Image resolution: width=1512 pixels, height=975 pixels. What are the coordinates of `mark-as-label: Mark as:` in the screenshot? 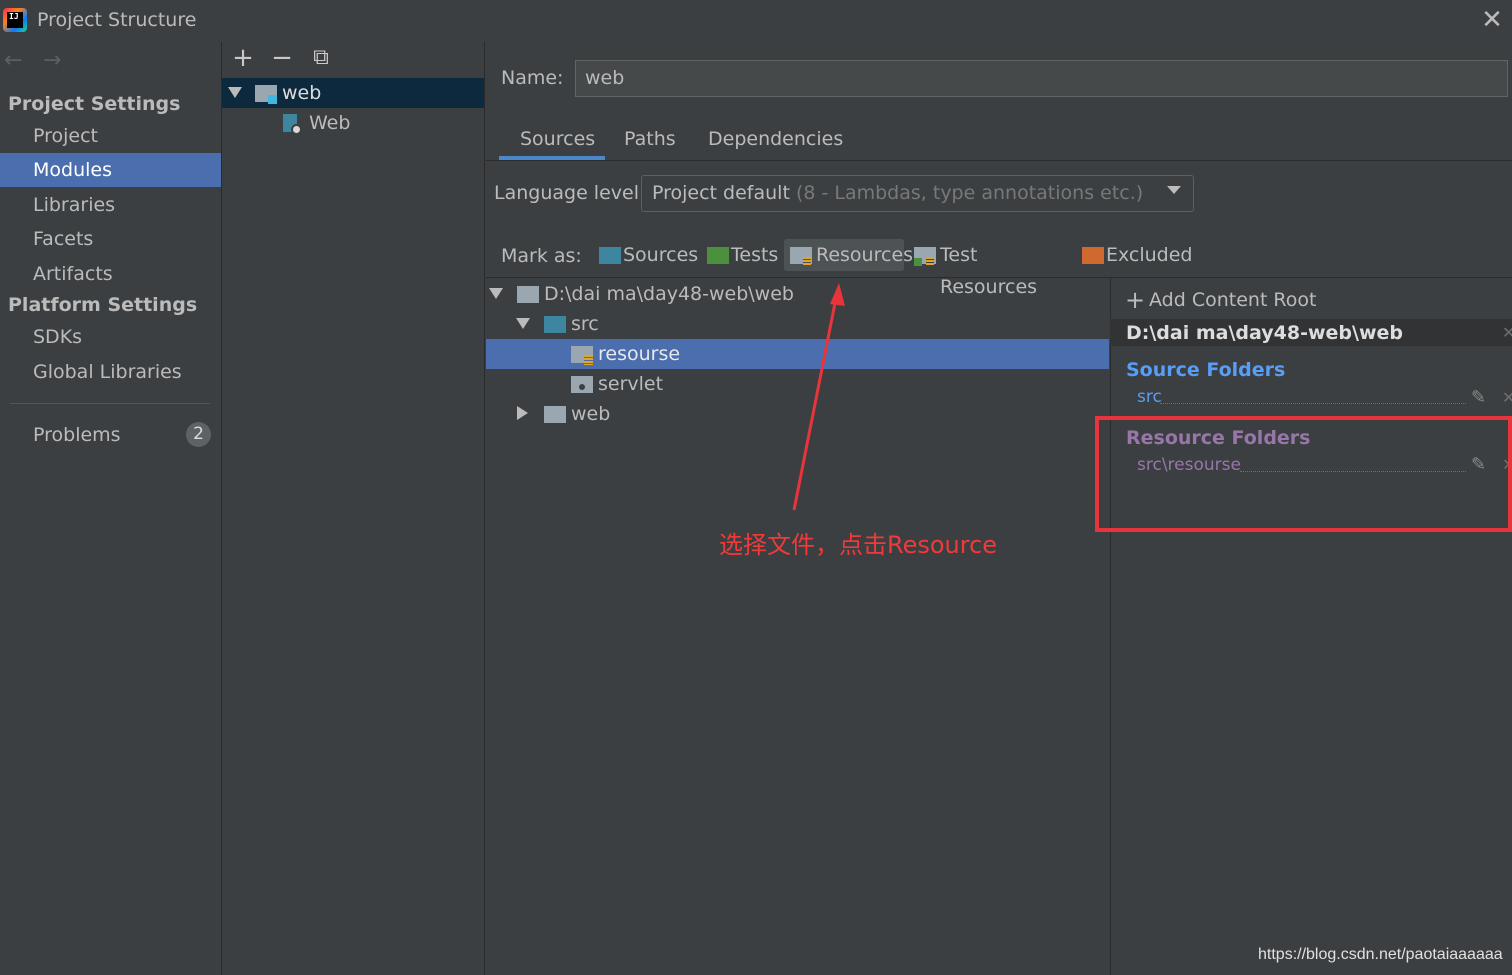 It's located at (541, 256).